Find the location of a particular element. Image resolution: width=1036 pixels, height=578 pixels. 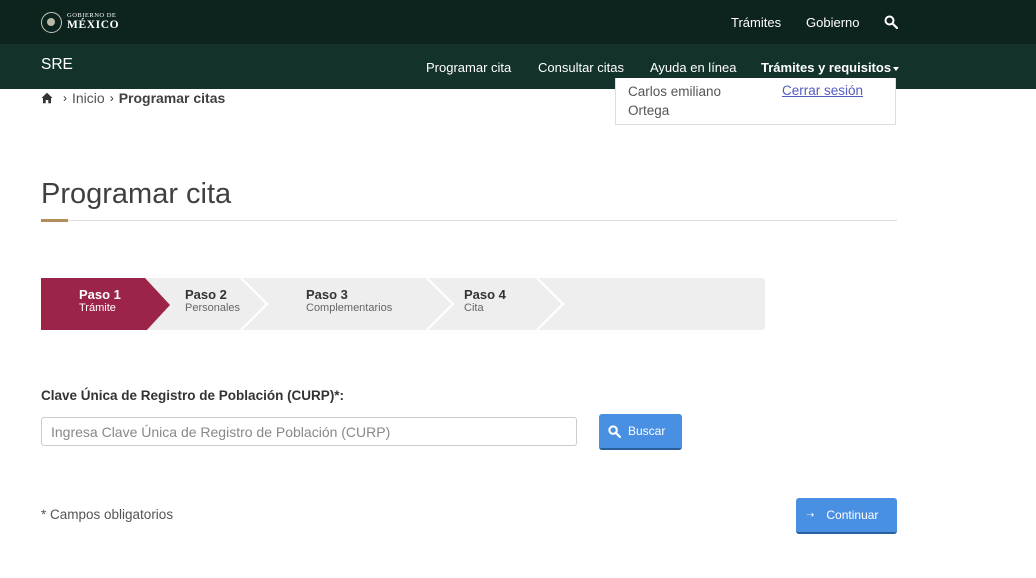

nav-tramites-y-requisitos: Trámites y requisitos is located at coordinates (830, 67).